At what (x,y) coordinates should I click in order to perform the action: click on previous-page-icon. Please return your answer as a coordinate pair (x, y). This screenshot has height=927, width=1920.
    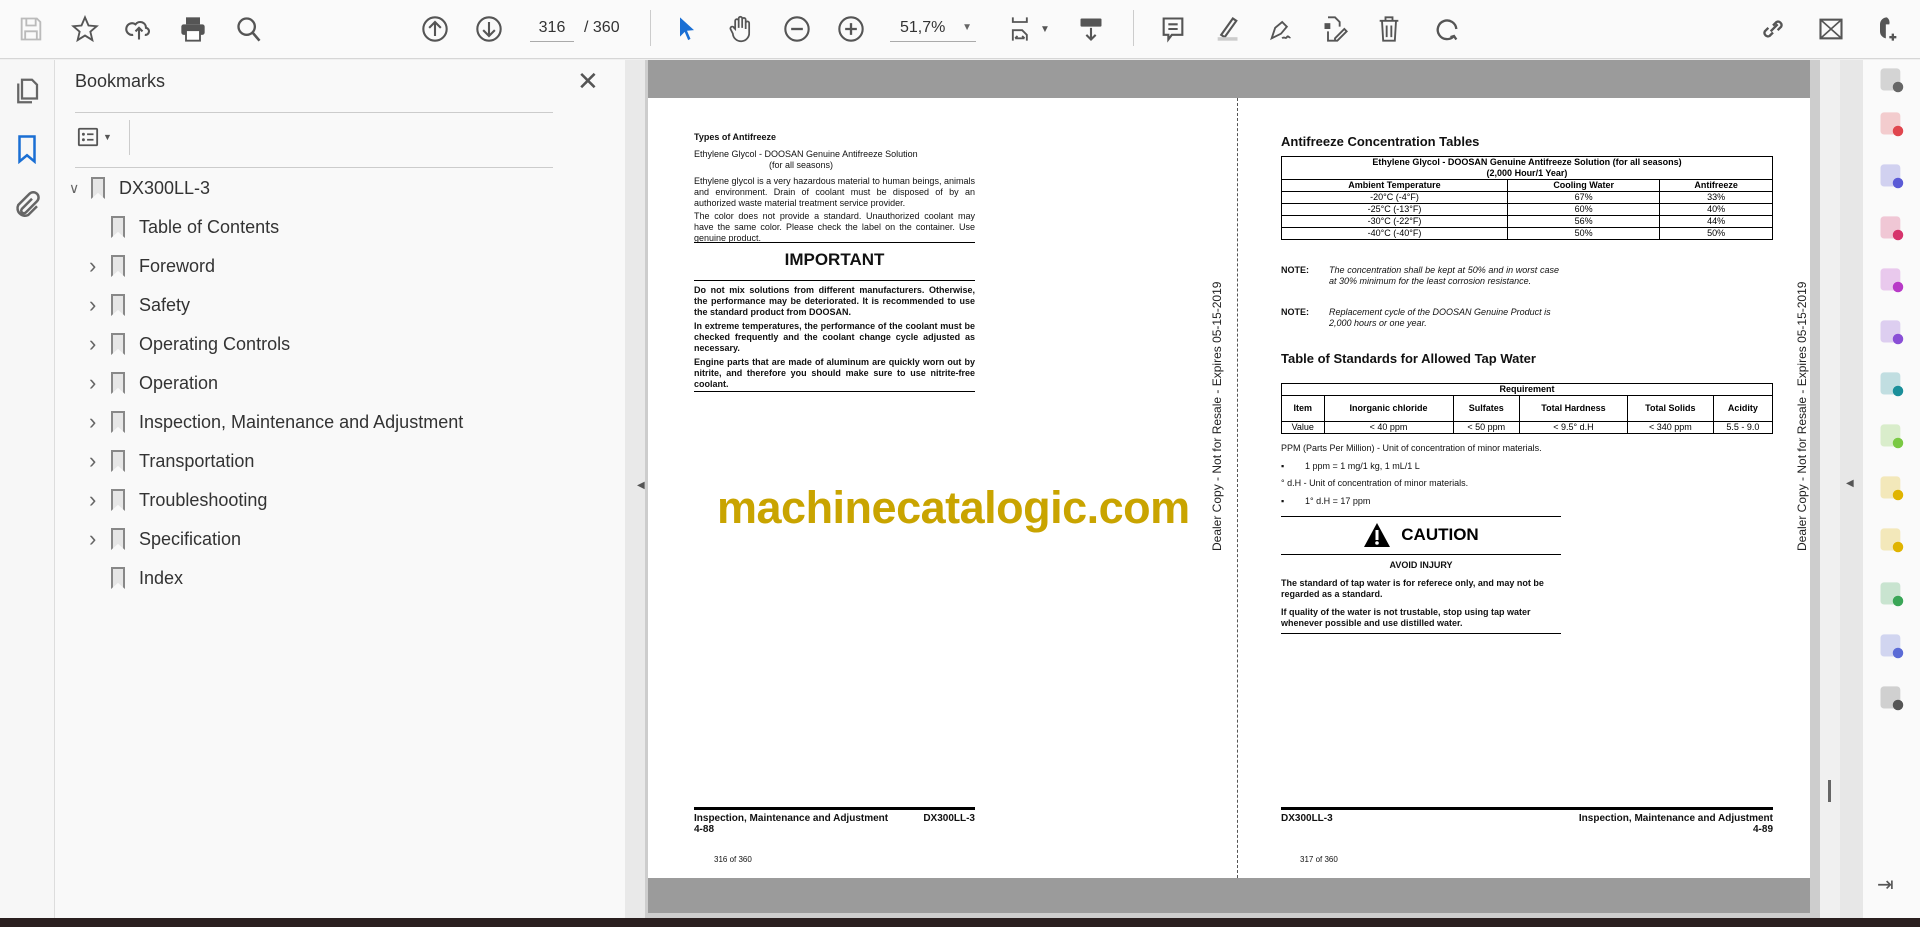
    Looking at the image, I should click on (435, 29).